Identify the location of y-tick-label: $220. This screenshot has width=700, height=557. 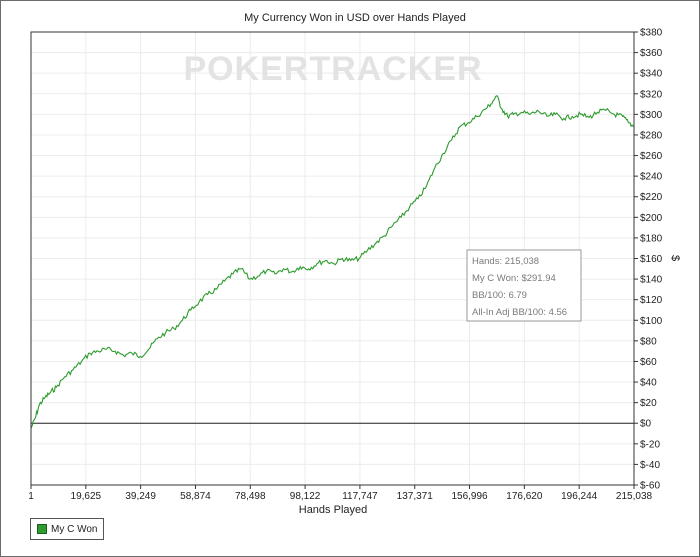
(651, 197).